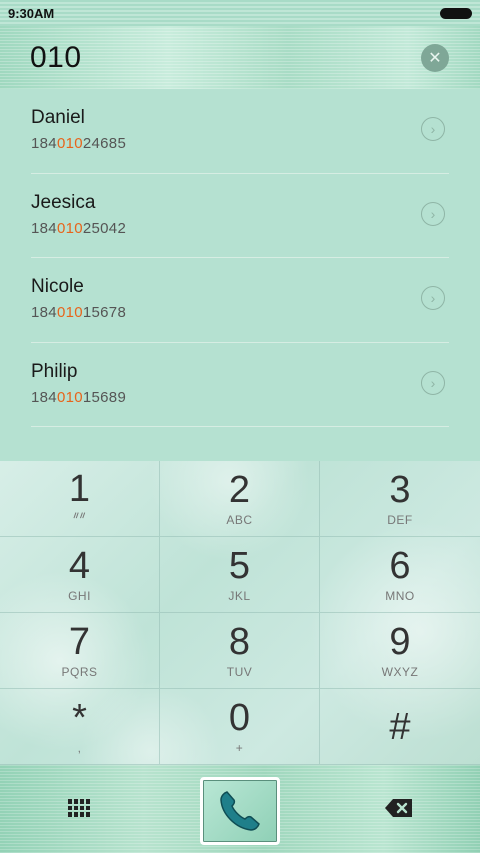 Image resolution: width=480 pixels, height=853 pixels. I want to click on status-bar: 9:30AM, so click(240, 13).